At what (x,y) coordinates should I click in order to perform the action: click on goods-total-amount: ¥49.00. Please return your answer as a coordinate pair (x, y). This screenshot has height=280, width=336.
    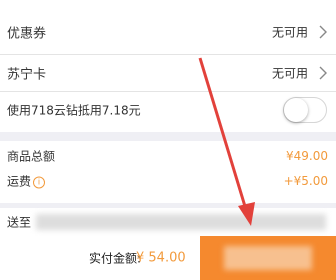
    Looking at the image, I should click on (307, 156).